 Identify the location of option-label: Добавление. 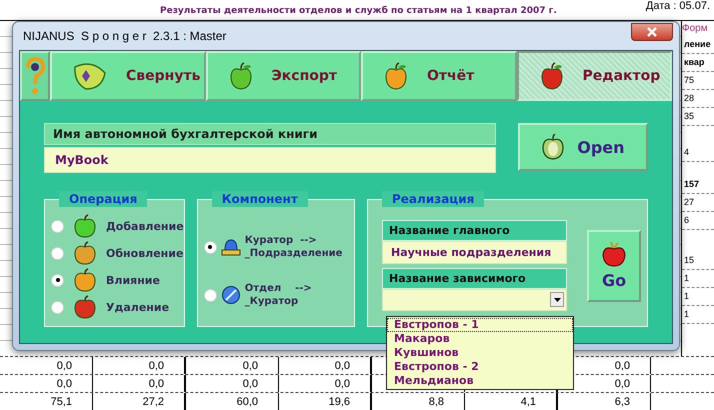
(145, 226).